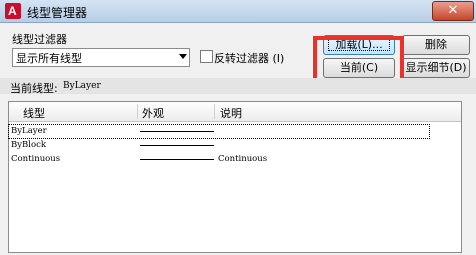 The image size is (476, 255). Describe the element at coordinates (183, 56) in the screenshot. I see `dropdown-arrow-icon` at that location.